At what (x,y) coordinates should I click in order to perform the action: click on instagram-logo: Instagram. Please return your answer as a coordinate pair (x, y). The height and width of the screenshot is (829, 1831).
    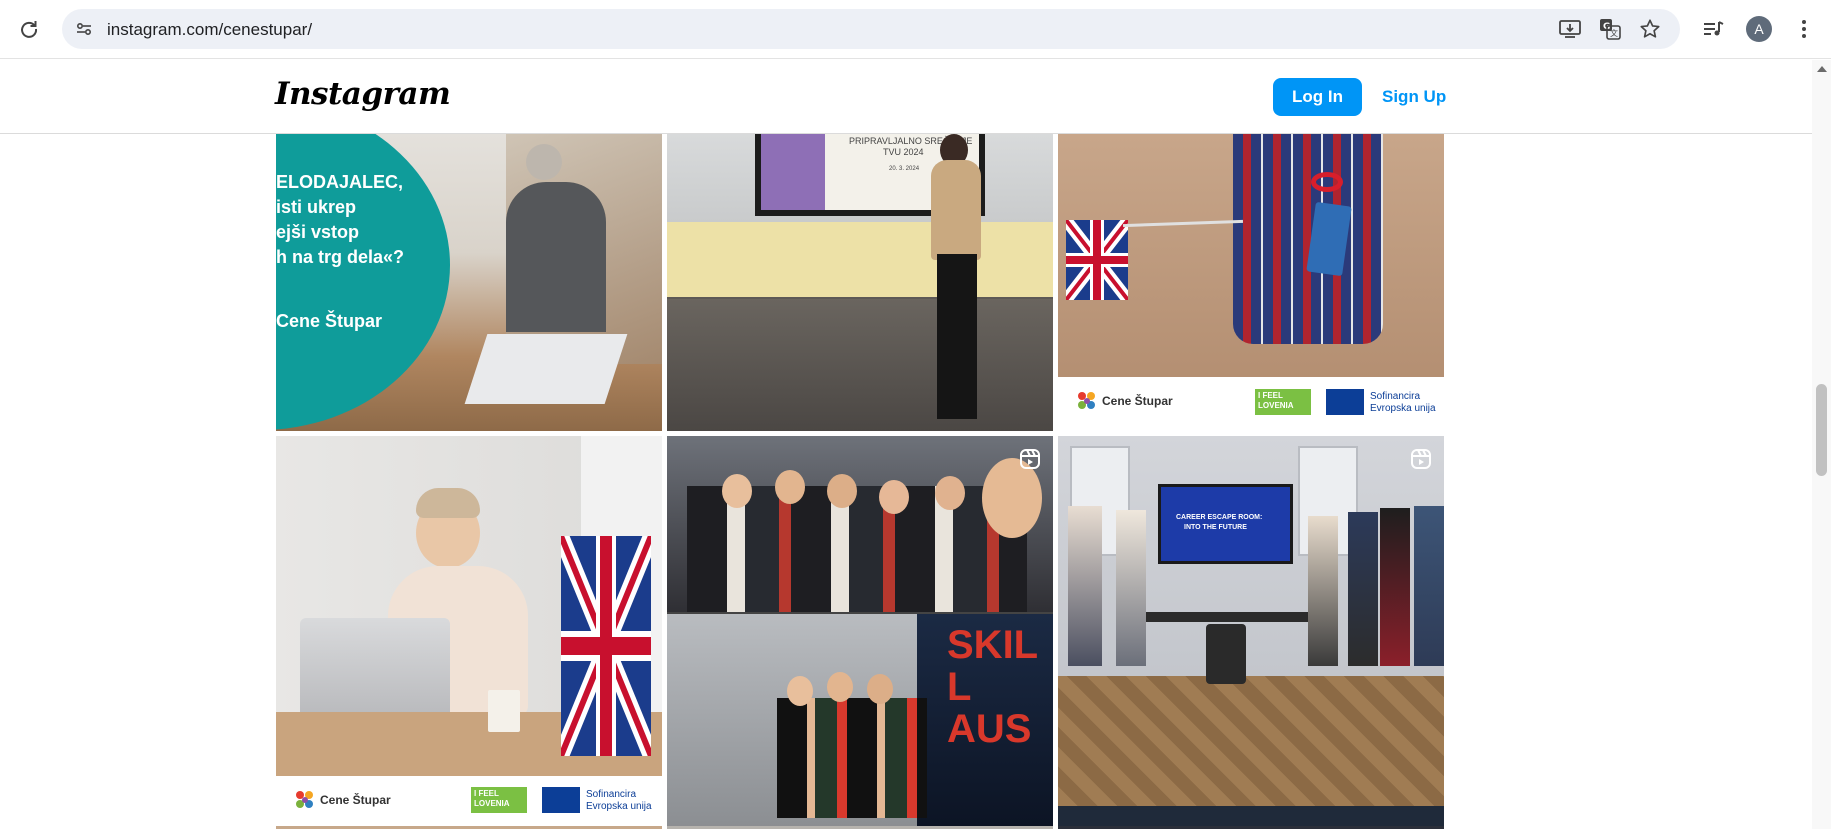
    Looking at the image, I should click on (363, 94).